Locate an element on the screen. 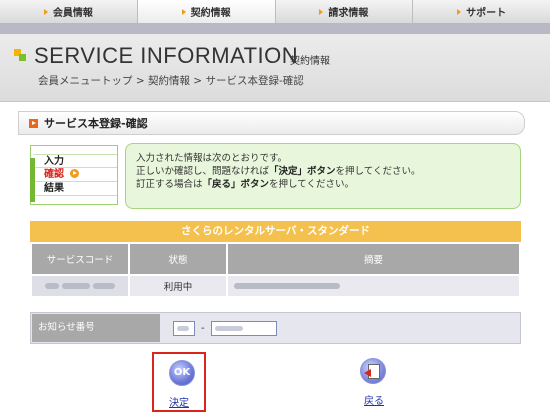 The image size is (550, 417). step-input: 入力 is located at coordinates (74, 161).